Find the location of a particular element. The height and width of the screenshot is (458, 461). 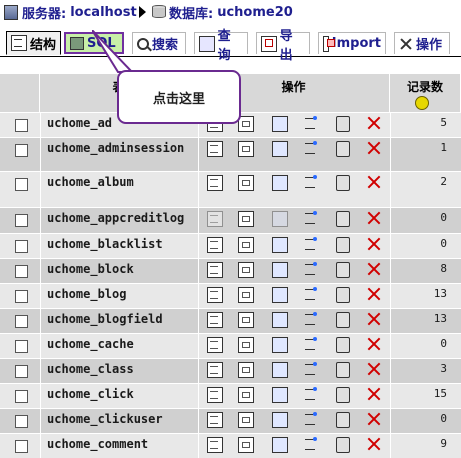

table-row: uchome_blacklist 0 is located at coordinates (230, 246).